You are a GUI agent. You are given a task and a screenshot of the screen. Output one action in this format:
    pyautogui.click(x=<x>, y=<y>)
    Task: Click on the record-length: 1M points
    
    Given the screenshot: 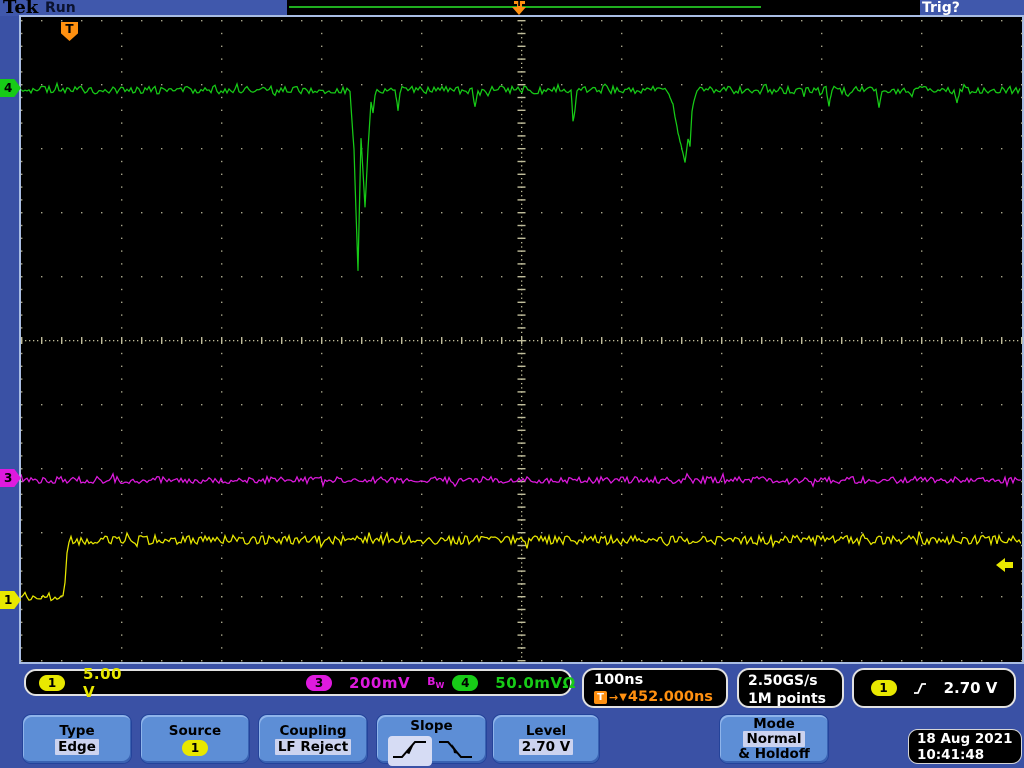 What is the action you would take?
    pyautogui.click(x=787, y=699)
    